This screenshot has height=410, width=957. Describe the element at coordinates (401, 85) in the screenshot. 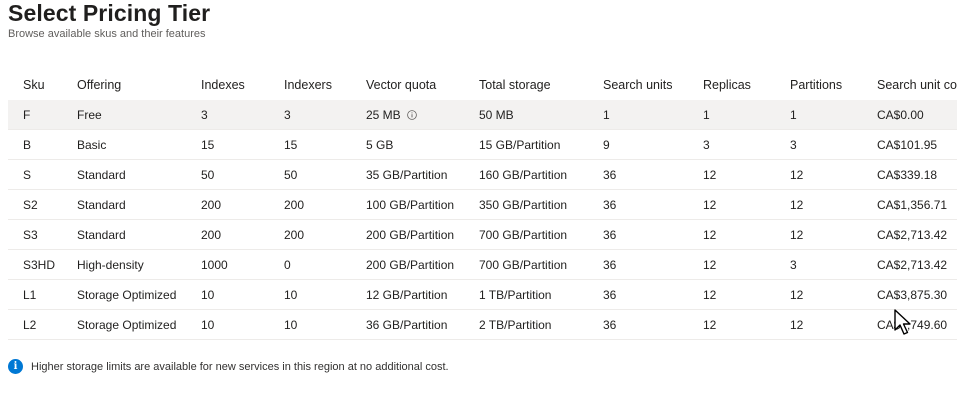

I see `column-header-vector-quota: Vector quota` at that location.